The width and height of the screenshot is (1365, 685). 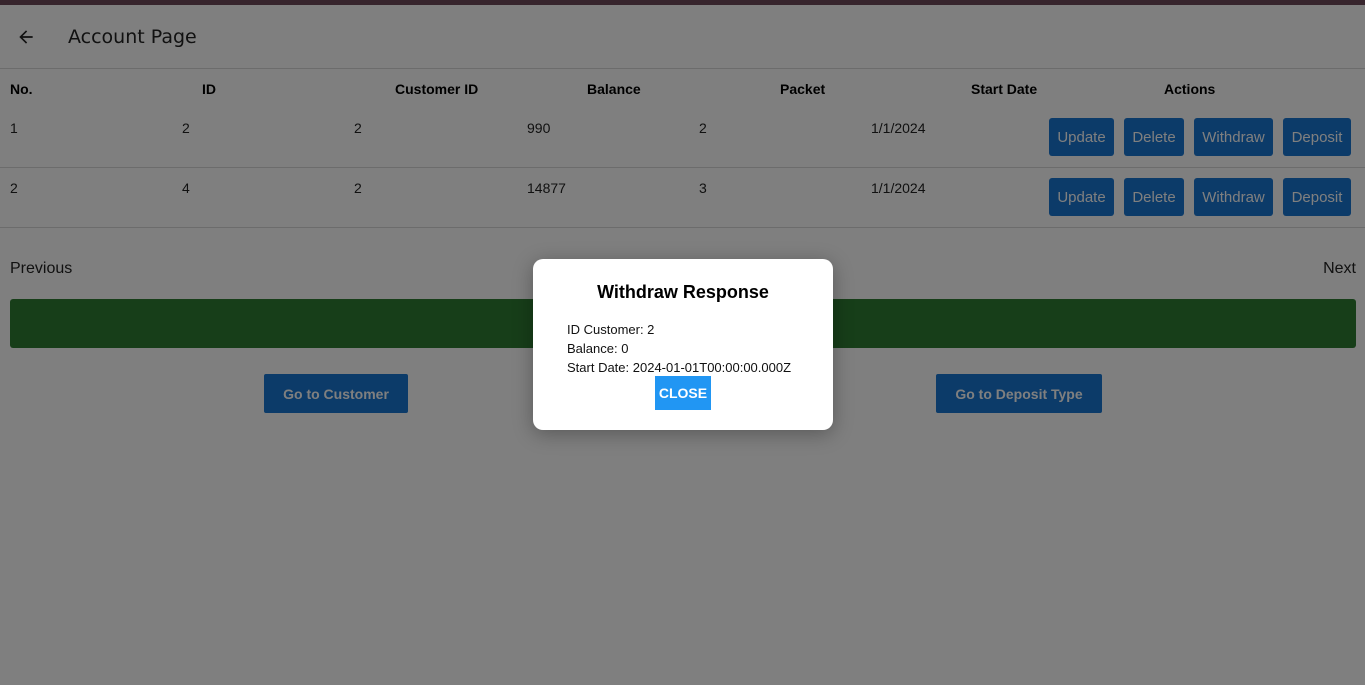 I want to click on close-button: CLOSE, so click(x=683, y=393).